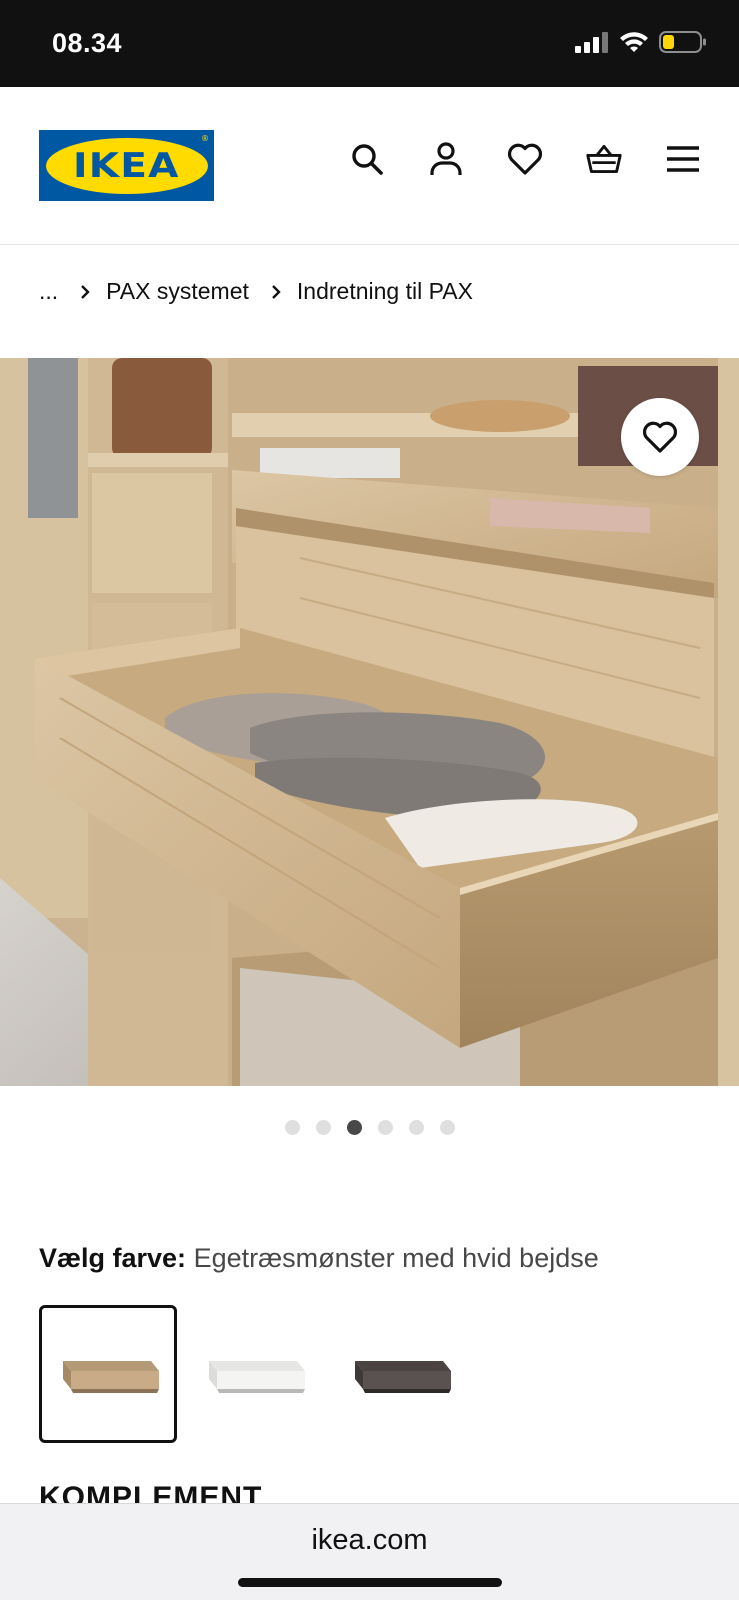  What do you see at coordinates (634, 44) in the screenshot?
I see `wifi-icon` at bounding box center [634, 44].